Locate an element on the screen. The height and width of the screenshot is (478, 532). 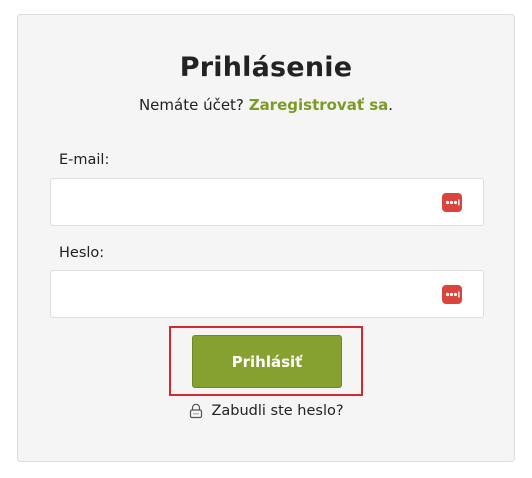
forgot-password-link: Zabudli ste heslo? is located at coordinates (266, 411).